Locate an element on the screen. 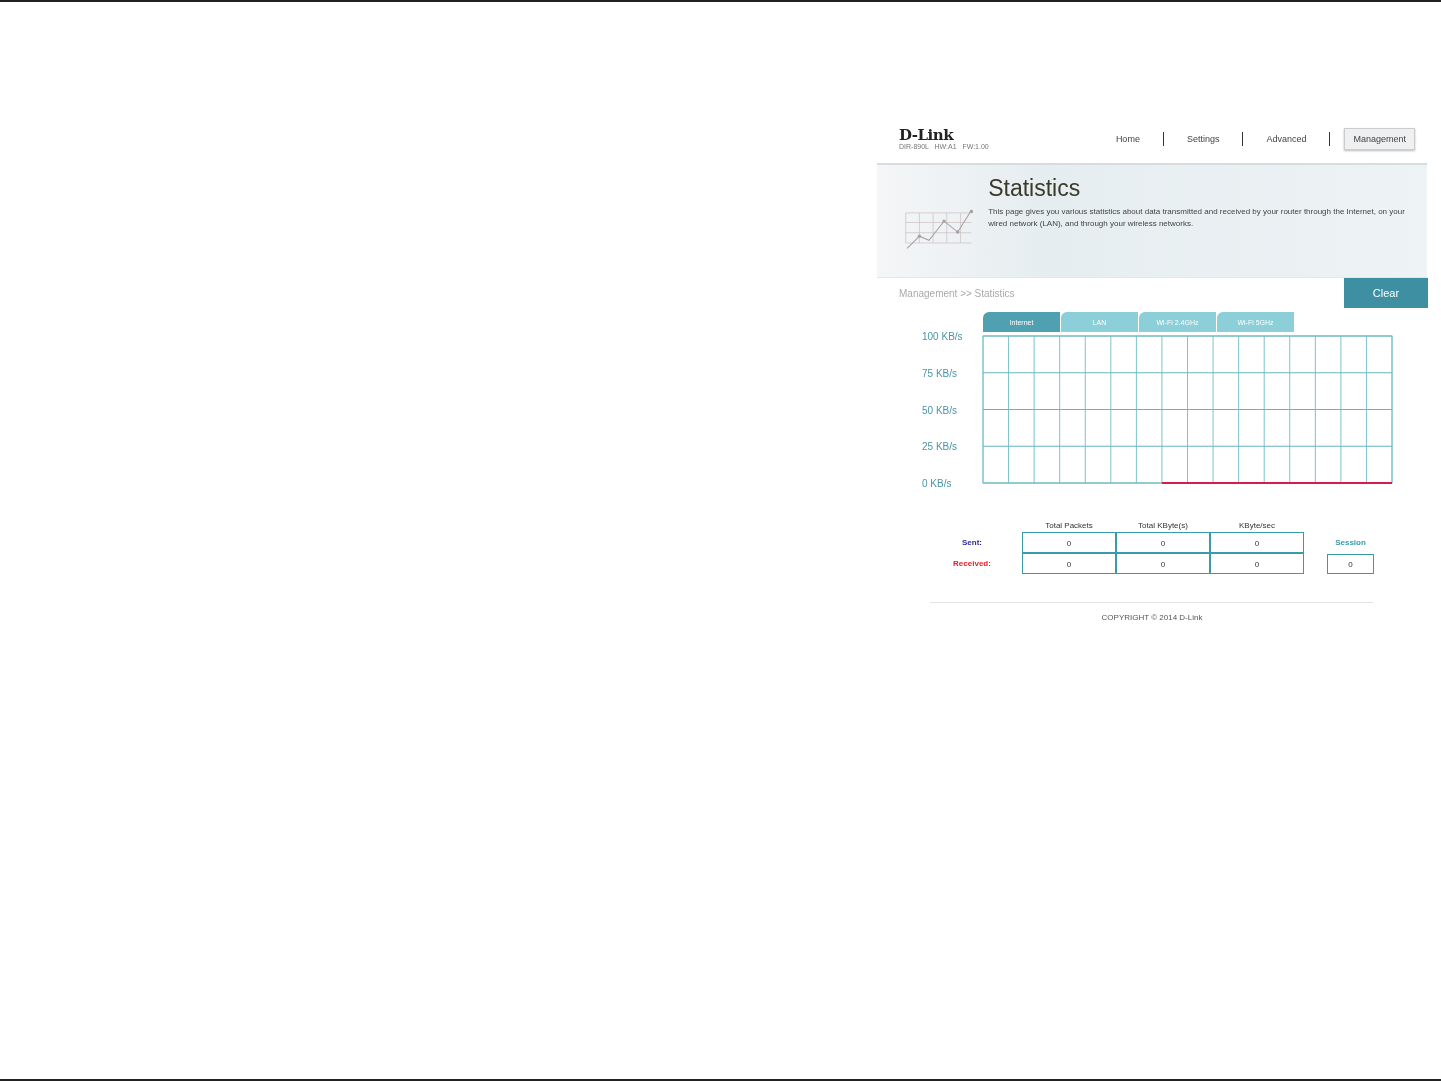 The height and width of the screenshot is (1081, 1441). row-label: Sent: is located at coordinates (972, 542).